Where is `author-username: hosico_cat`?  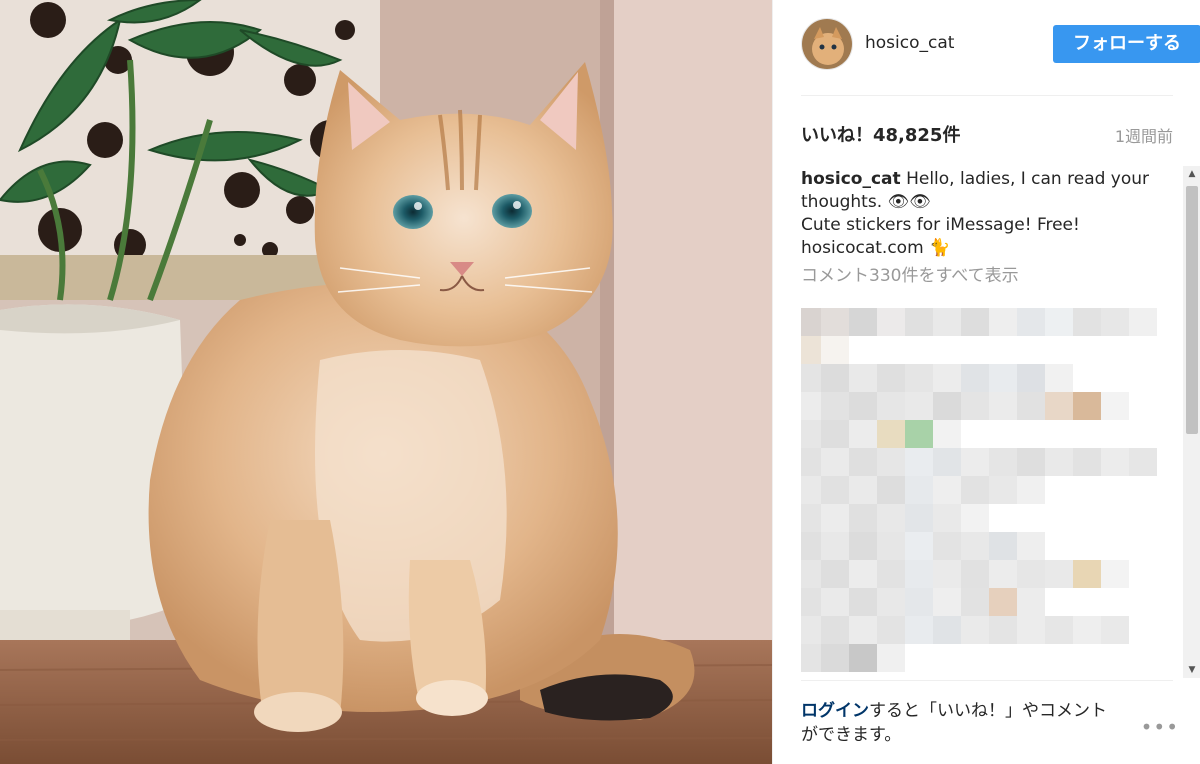
author-username: hosico_cat is located at coordinates (909, 43).